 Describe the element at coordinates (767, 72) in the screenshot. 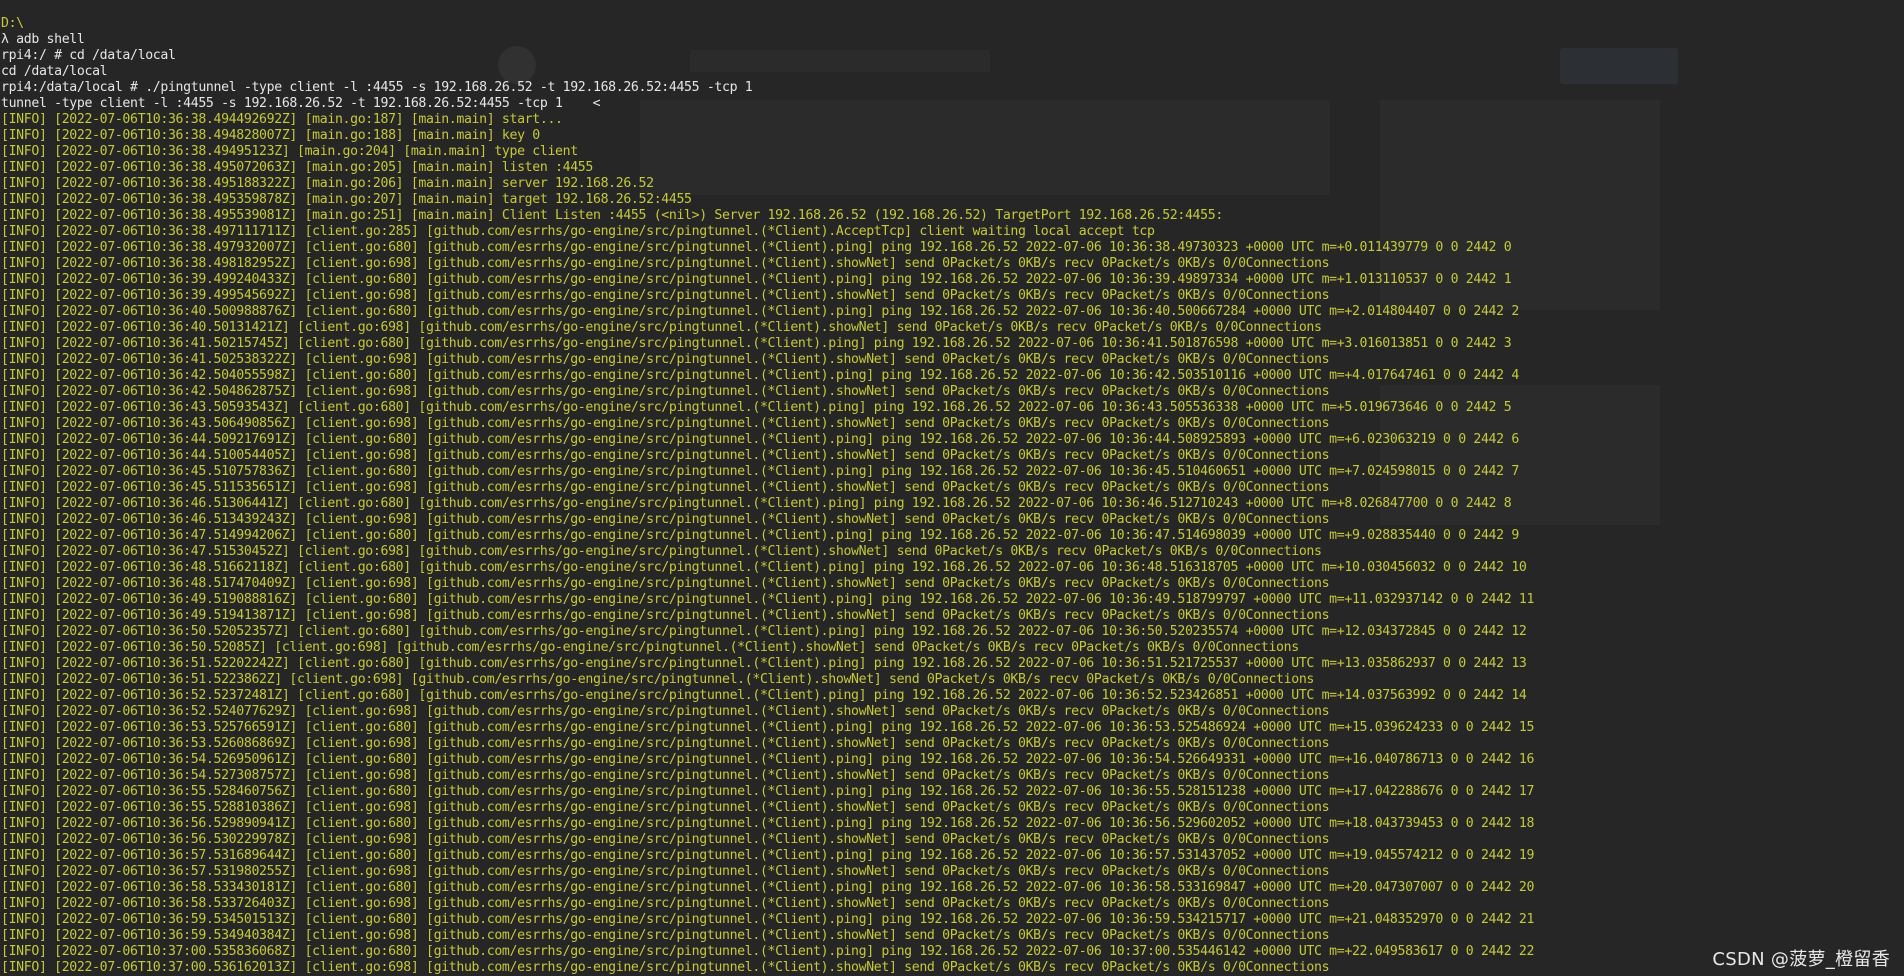

I see `command-line: cd /data/local` at that location.